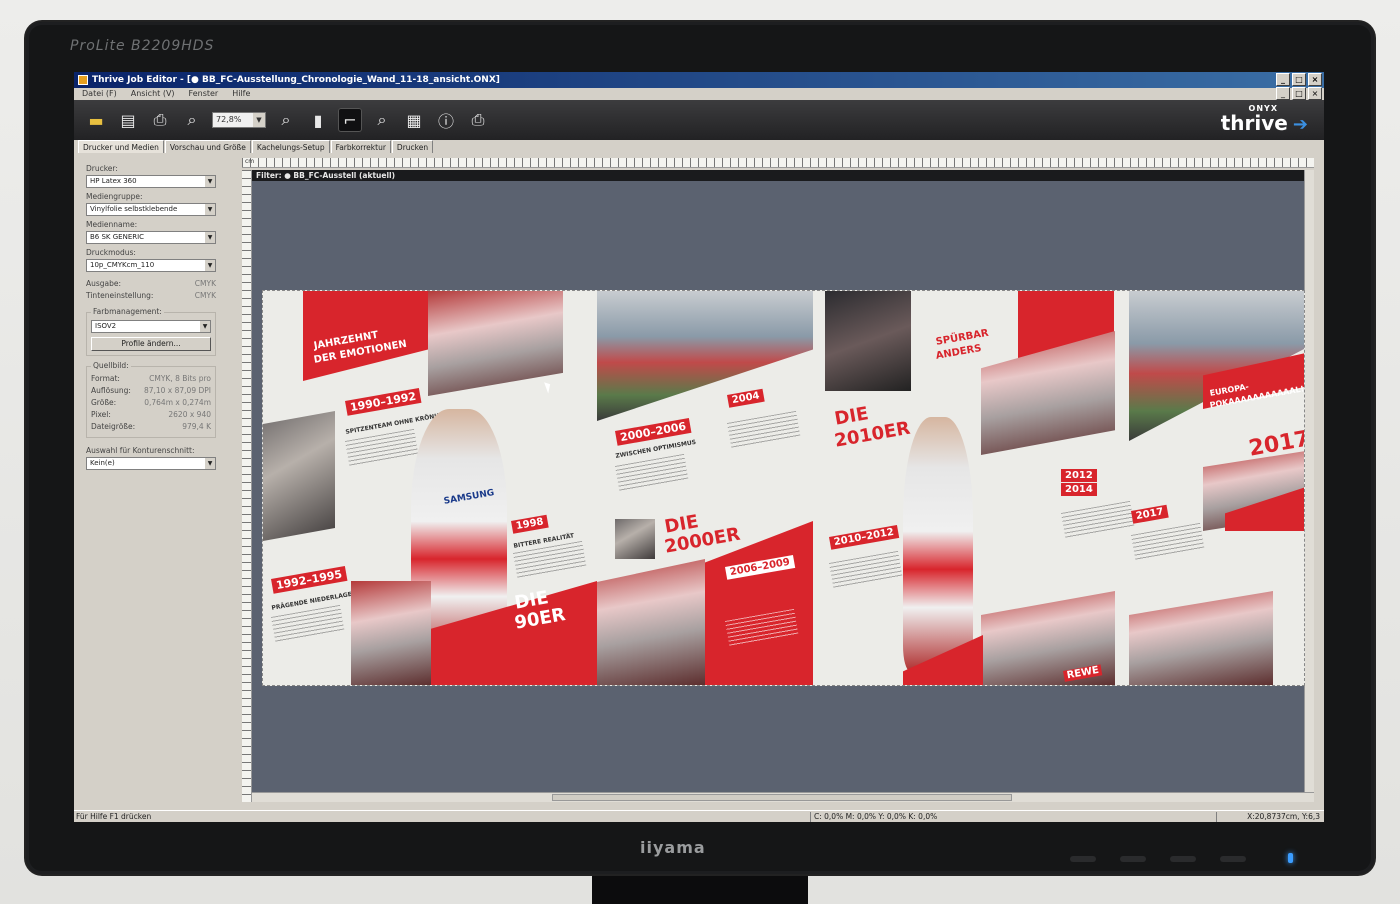 This screenshot has height=904, width=1400. Describe the element at coordinates (446, 120) in the screenshot. I see `info-icon: ⓘ` at that location.